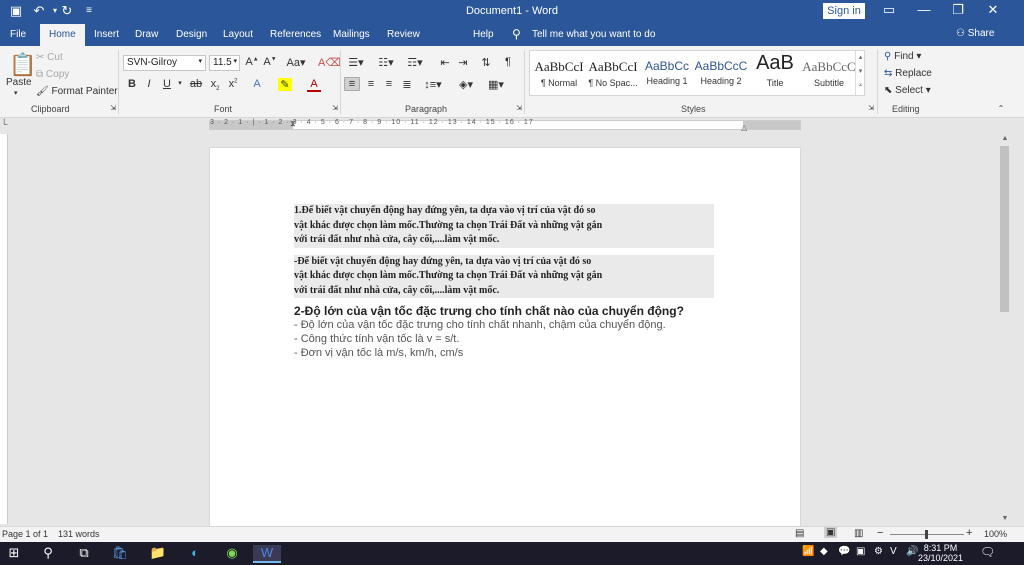  What do you see at coordinates (496, 84) in the screenshot?
I see `borders-icon: ▦▾` at bounding box center [496, 84].